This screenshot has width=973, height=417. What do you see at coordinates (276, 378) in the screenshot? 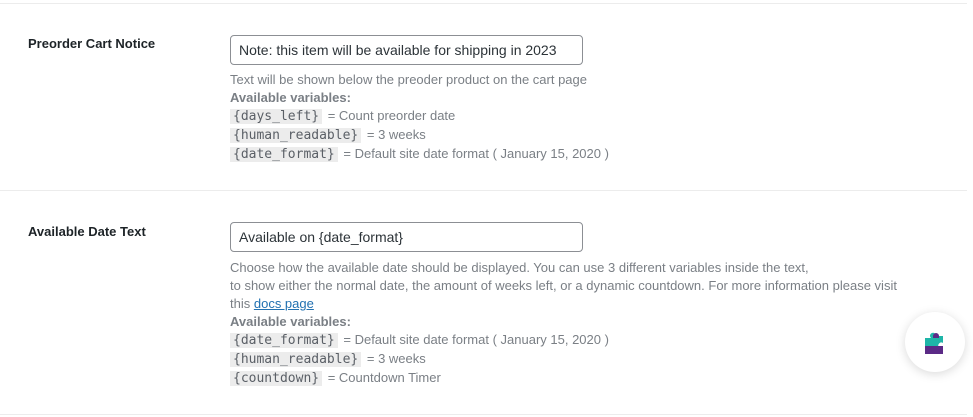
I see `variable-code: {countdown}` at bounding box center [276, 378].